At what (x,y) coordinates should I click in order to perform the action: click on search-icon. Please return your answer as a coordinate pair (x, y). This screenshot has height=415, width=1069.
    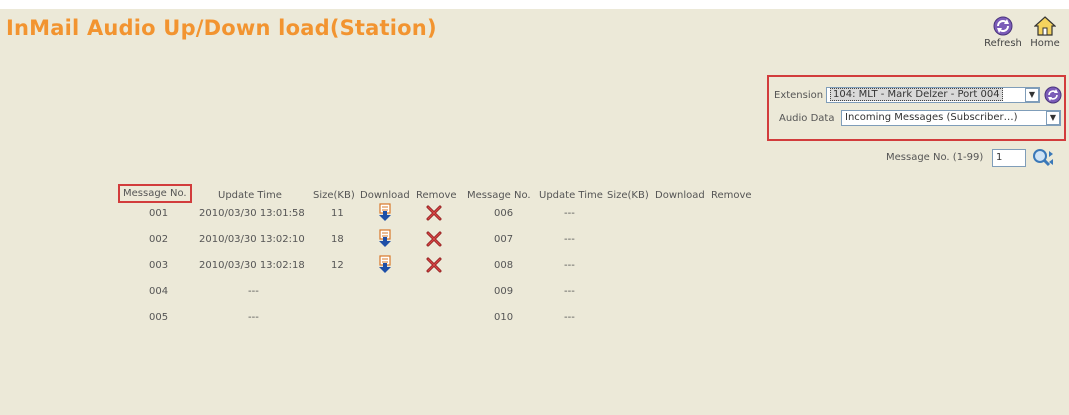
    Looking at the image, I should click on (1043, 158).